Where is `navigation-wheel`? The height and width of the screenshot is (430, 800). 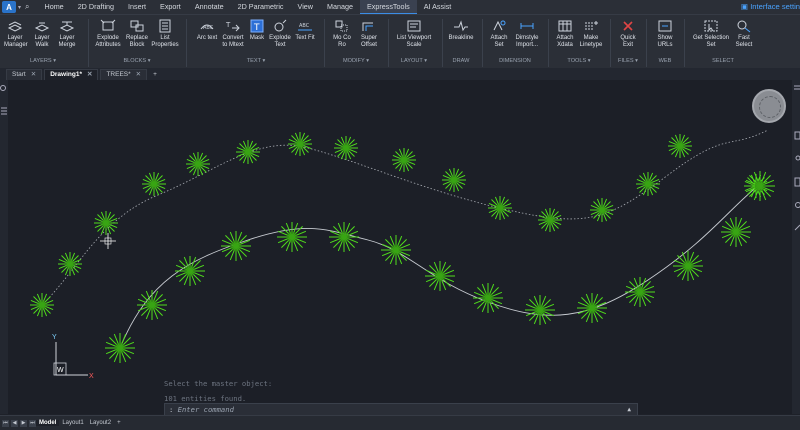
navigation-wheel is located at coordinates (769, 106).